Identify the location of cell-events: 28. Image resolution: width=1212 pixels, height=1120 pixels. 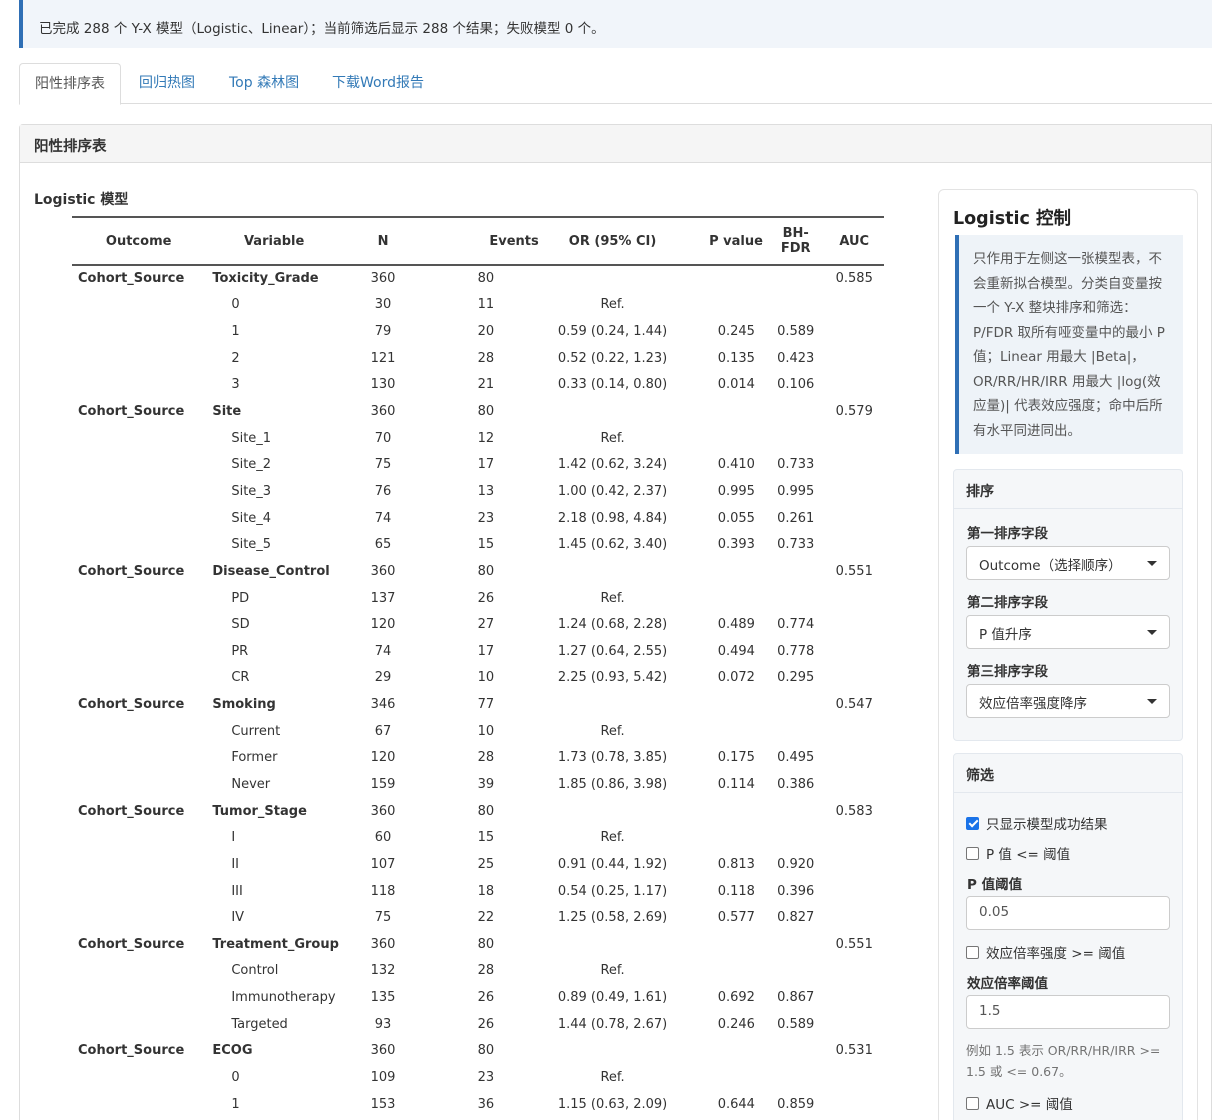
(486, 758).